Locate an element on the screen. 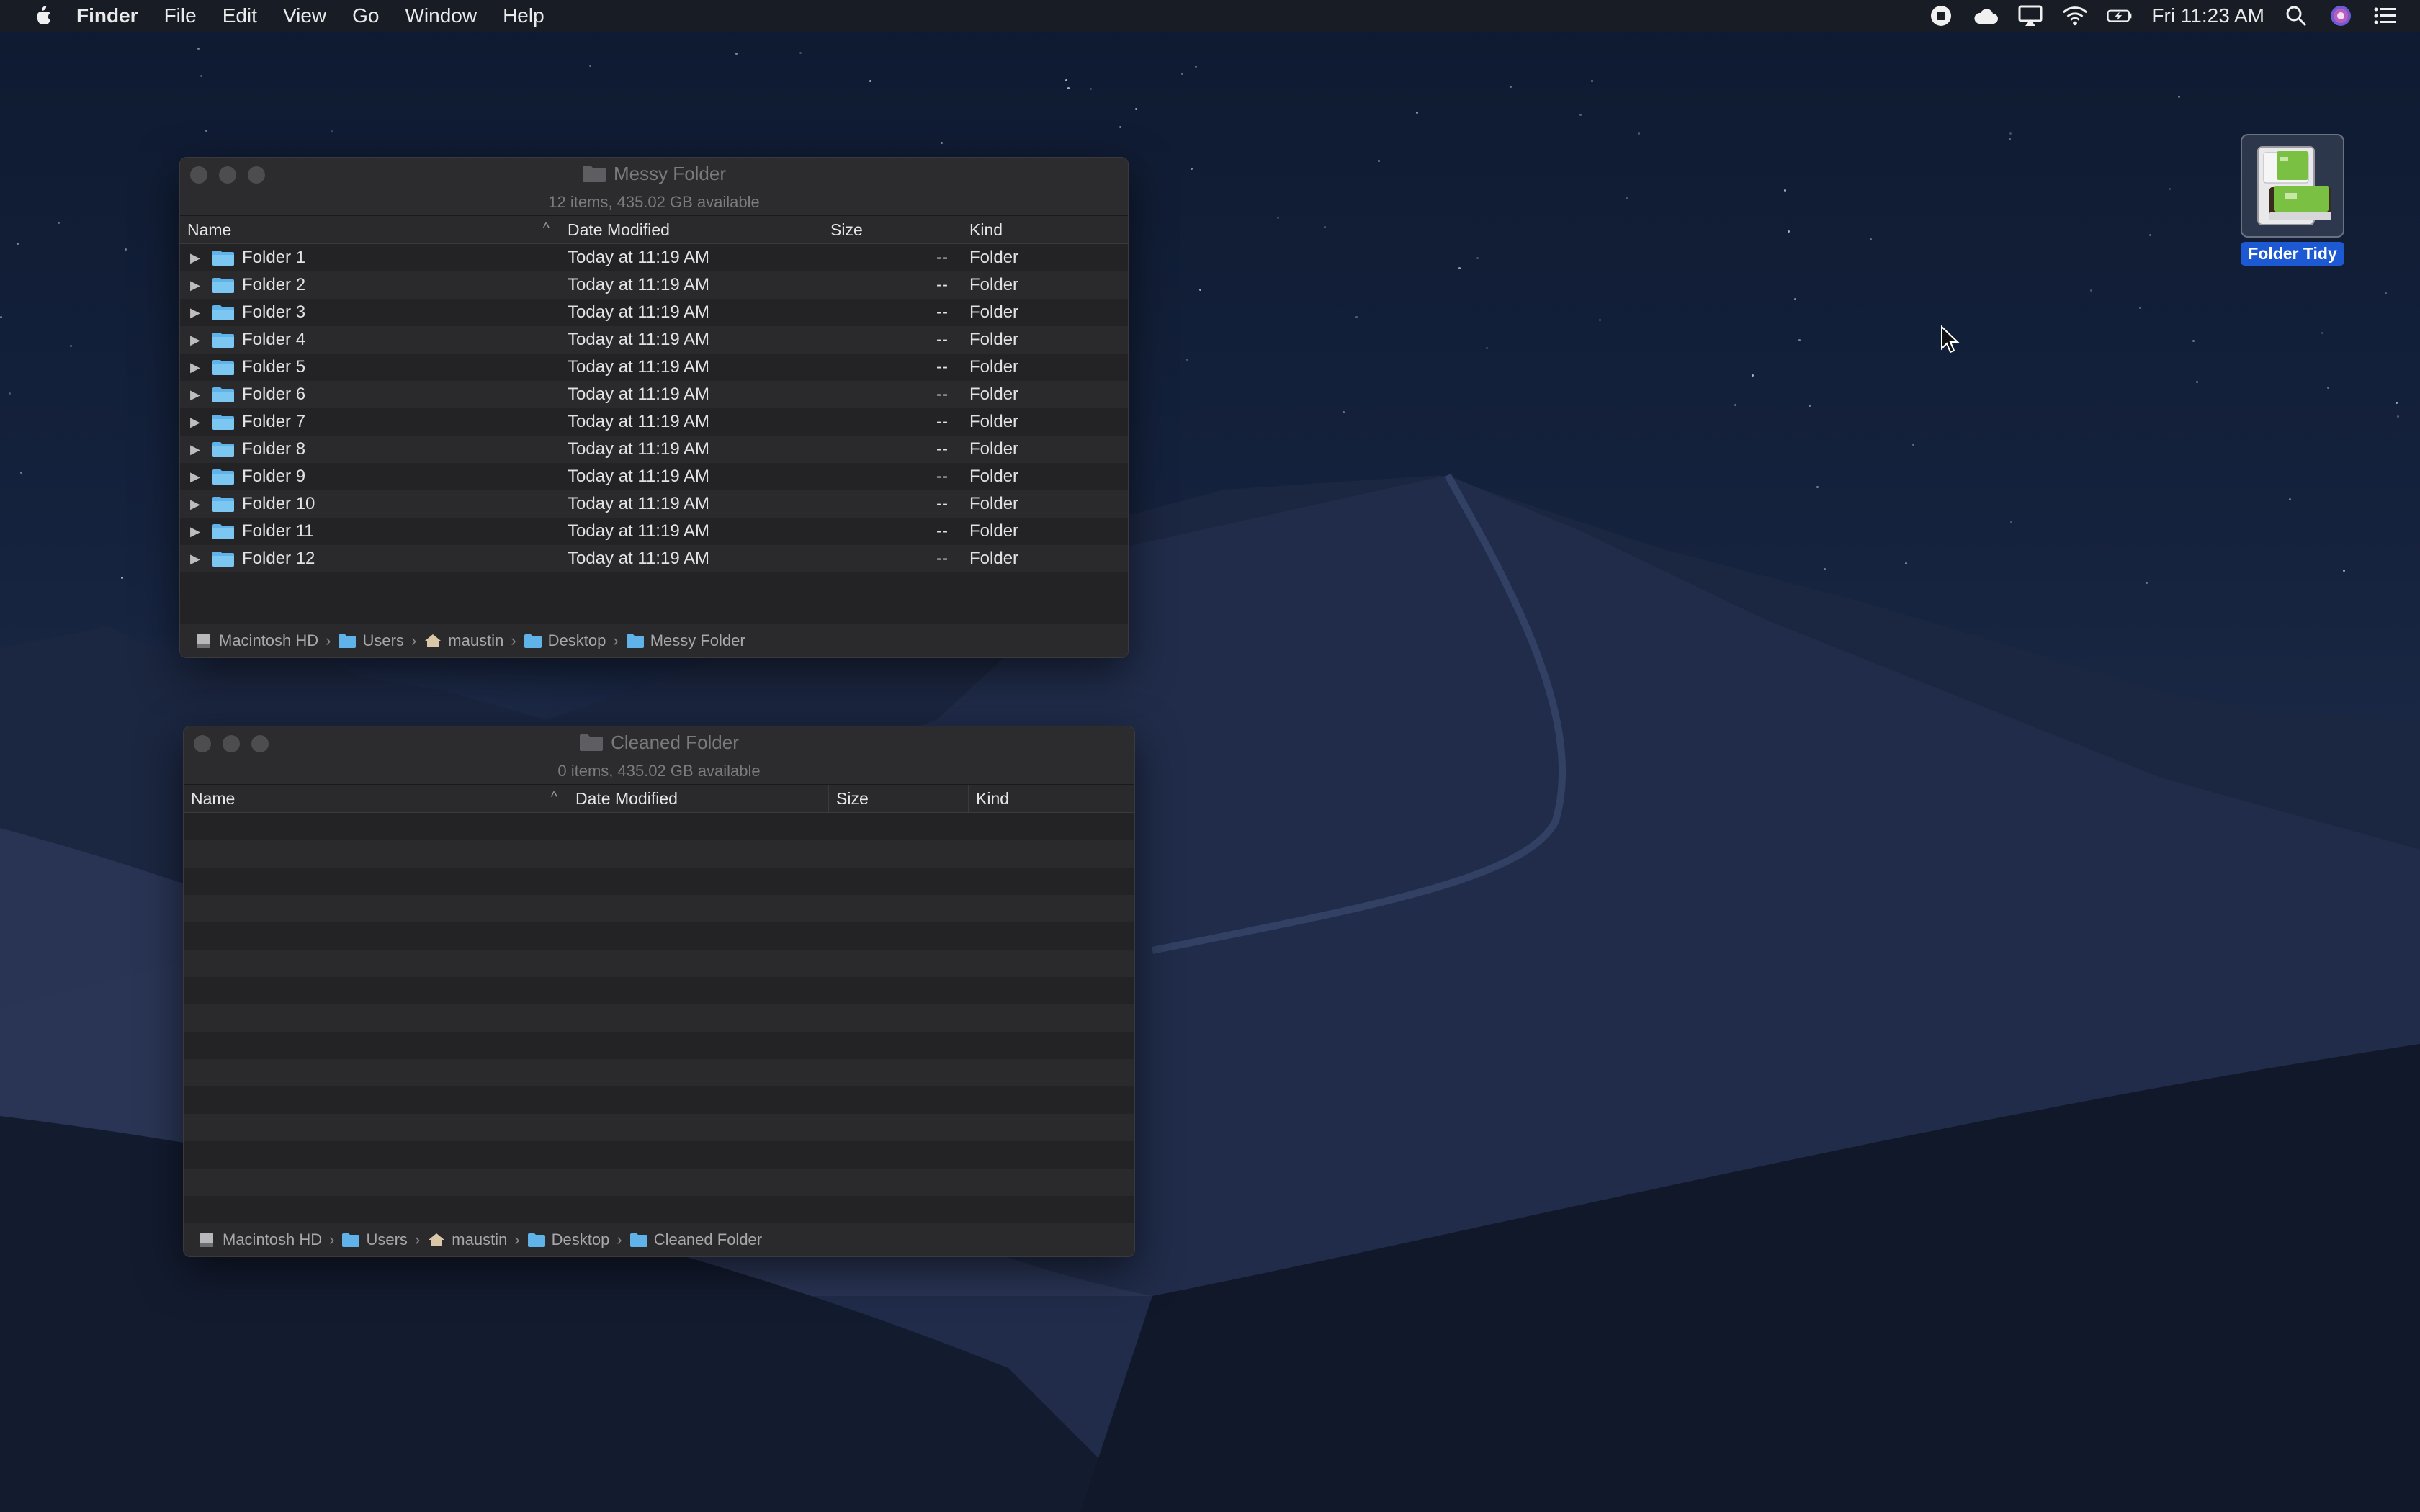 The height and width of the screenshot is (1512, 2420). window-titlebar: Cleaned Folder is located at coordinates (659, 742).